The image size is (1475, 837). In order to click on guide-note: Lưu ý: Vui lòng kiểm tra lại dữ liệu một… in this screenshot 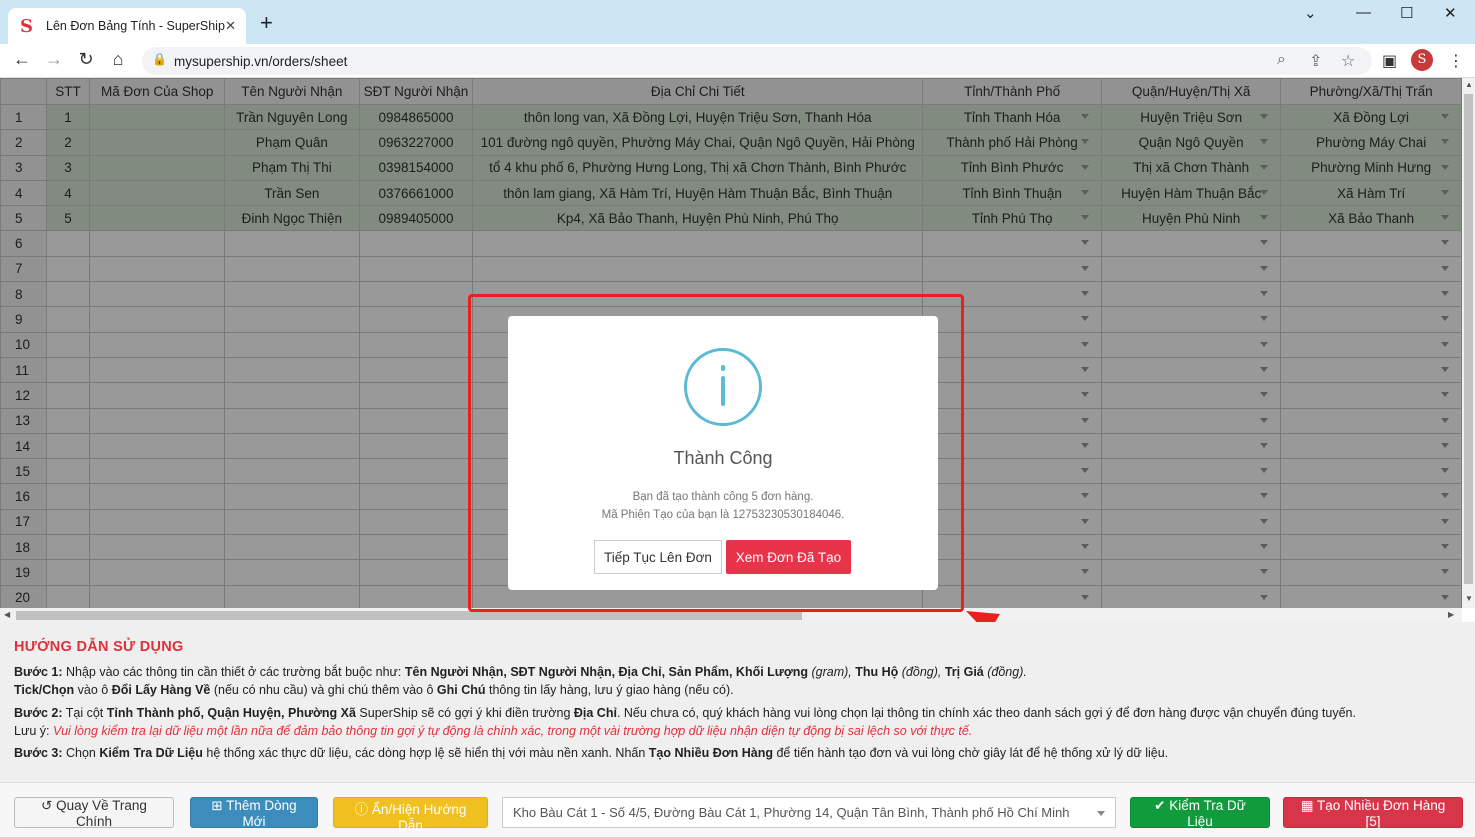, I will do `click(493, 731)`.